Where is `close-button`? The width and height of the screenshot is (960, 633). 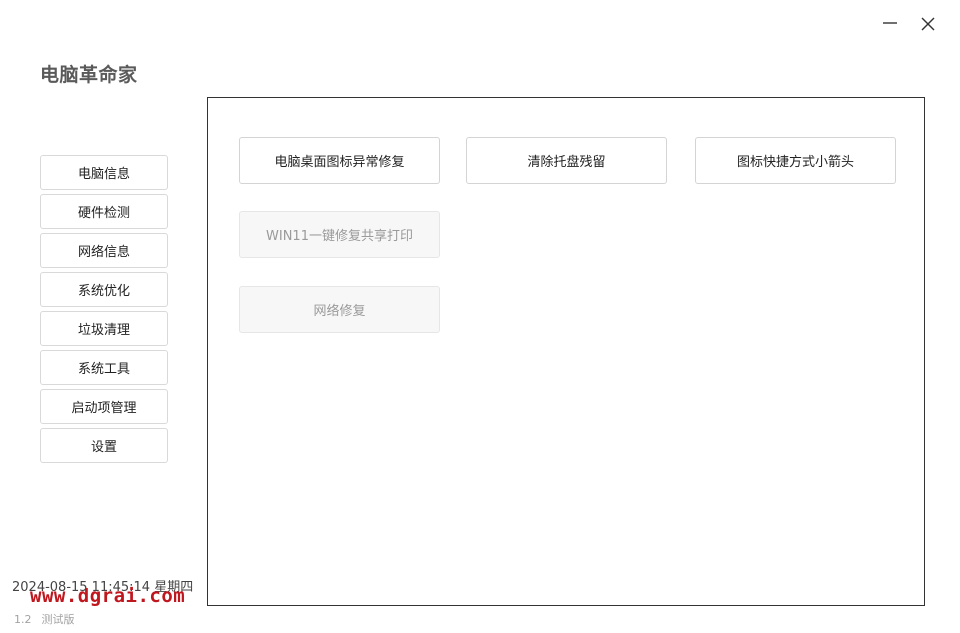
close-button is located at coordinates (928, 24).